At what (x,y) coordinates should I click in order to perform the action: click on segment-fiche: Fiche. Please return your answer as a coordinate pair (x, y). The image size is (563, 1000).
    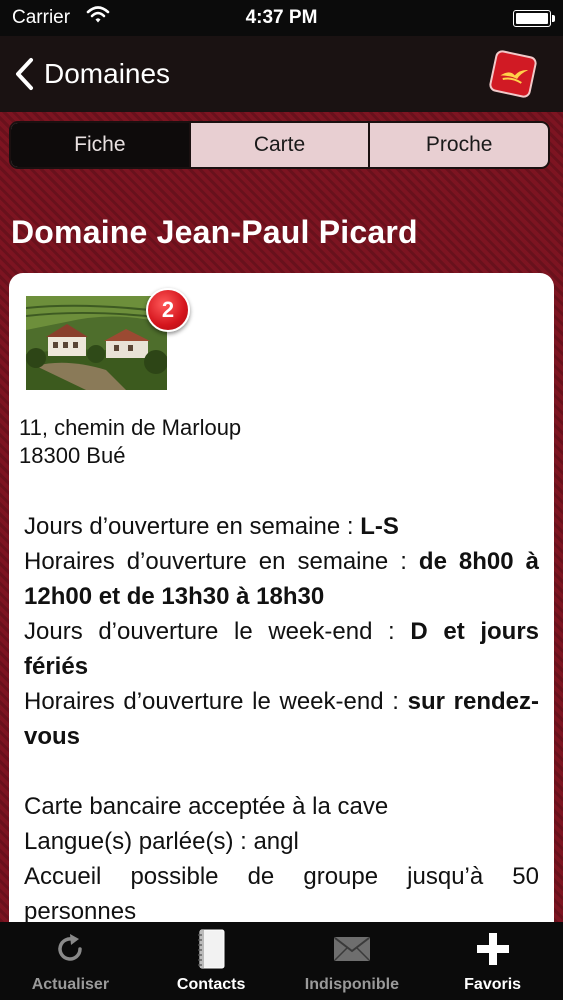
    Looking at the image, I should click on (100, 145).